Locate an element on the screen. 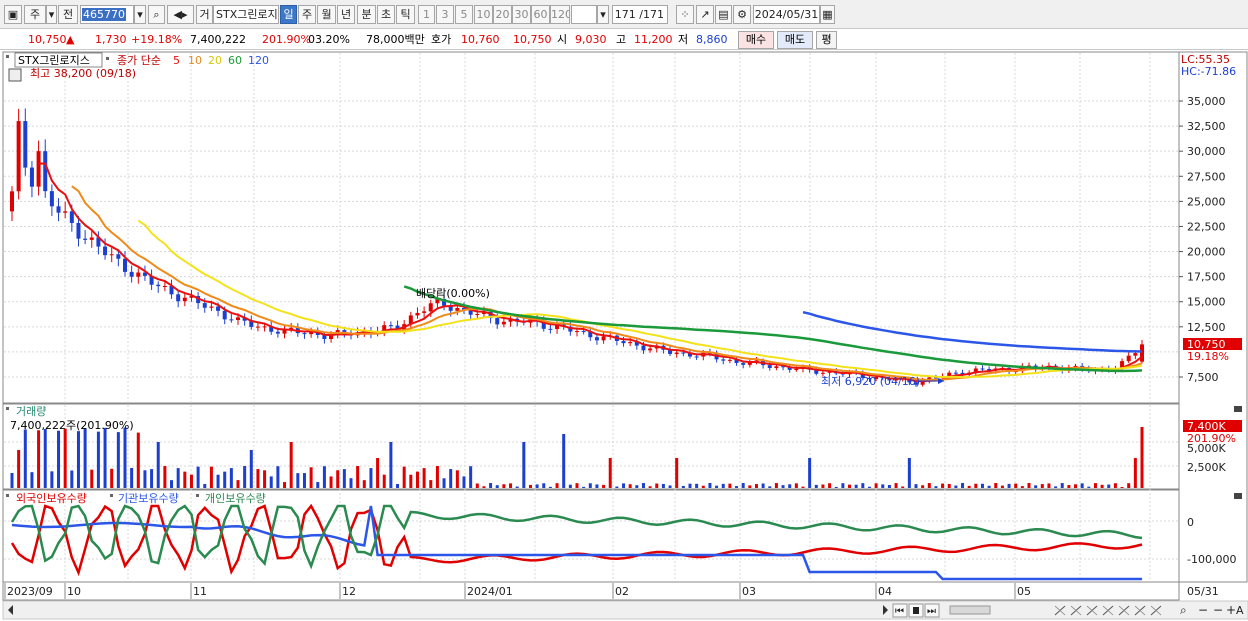  x-label: 10 is located at coordinates (74, 591).